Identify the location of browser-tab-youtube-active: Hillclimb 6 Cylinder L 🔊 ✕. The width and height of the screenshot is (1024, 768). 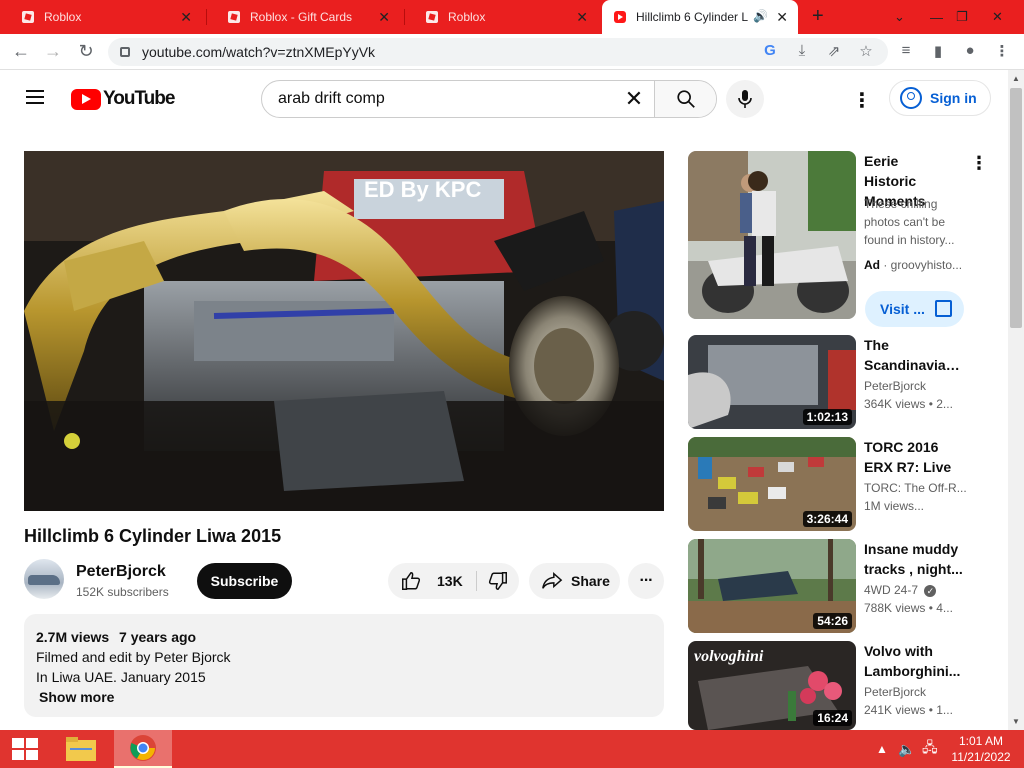
(700, 17).